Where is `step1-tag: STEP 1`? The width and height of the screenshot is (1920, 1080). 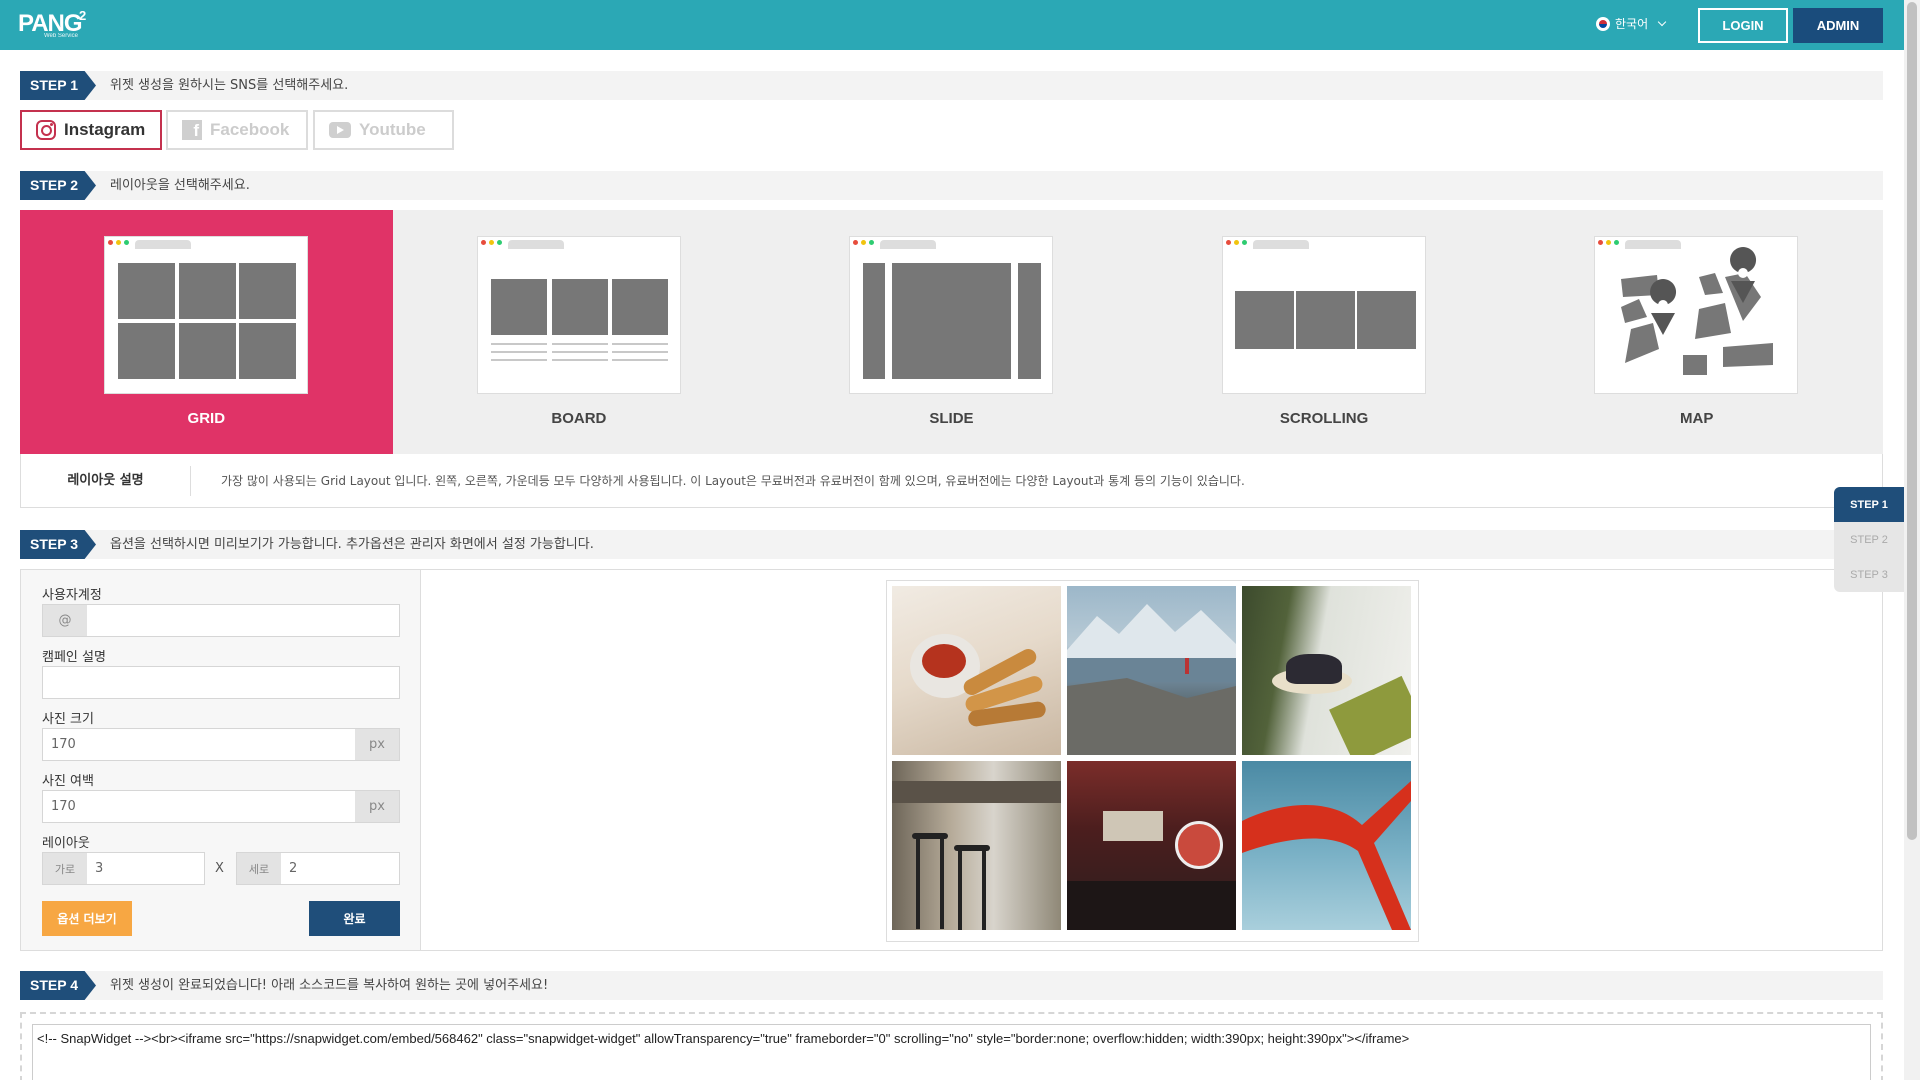
step1-tag: STEP 1 is located at coordinates (58, 85).